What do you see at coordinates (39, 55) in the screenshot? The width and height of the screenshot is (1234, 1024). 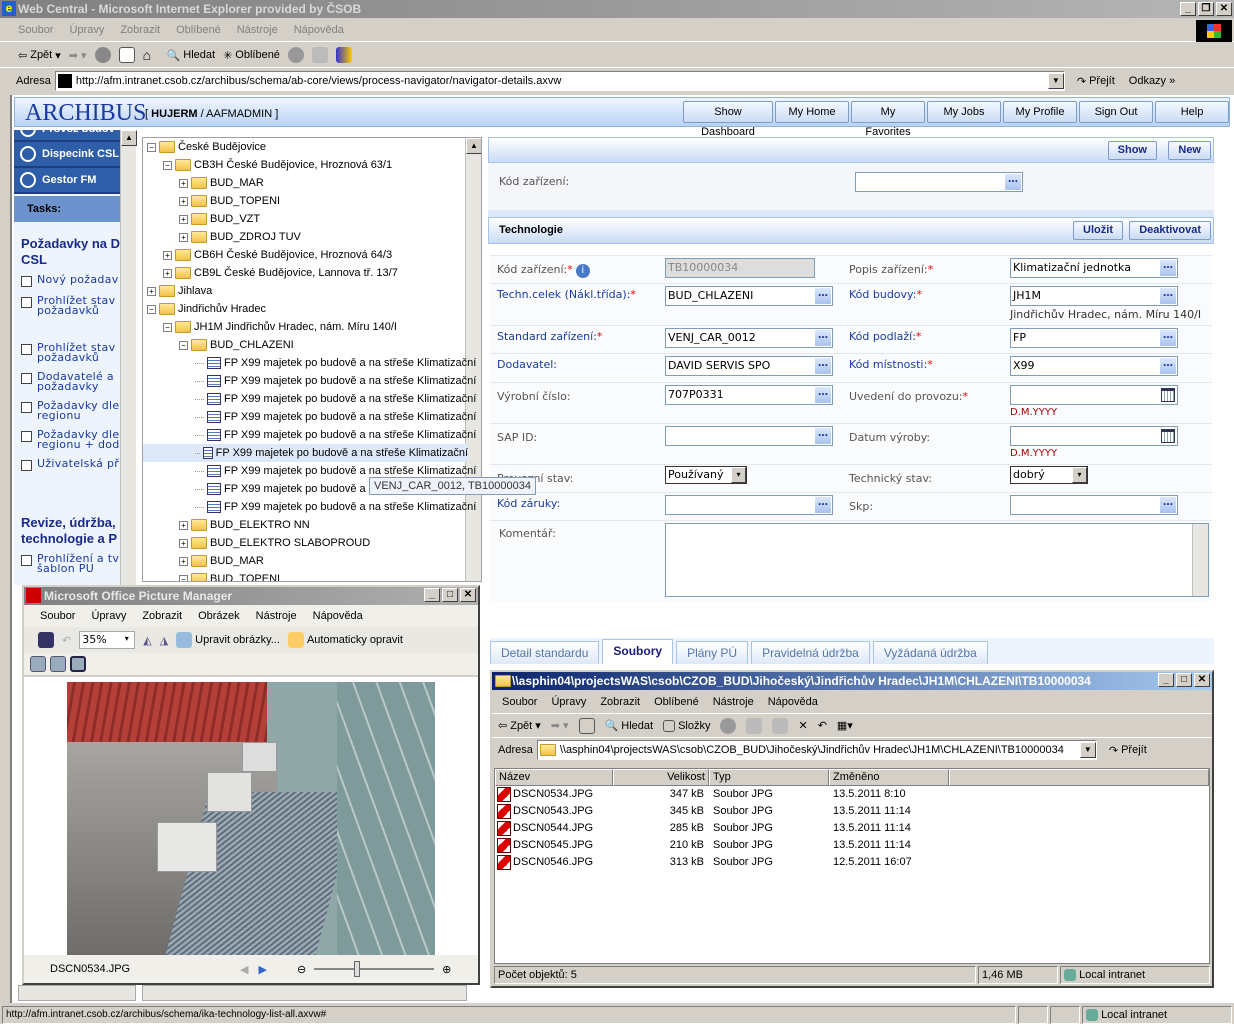 I see `back-button: ⇦ Zpět ▾` at bounding box center [39, 55].